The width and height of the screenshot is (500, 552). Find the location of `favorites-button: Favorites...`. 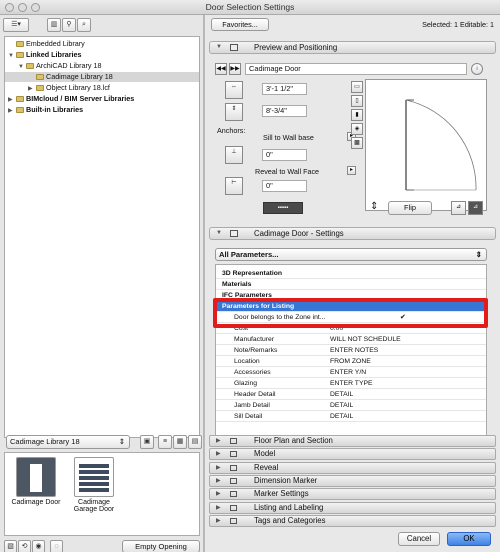

favorites-button: Favorites... is located at coordinates (240, 24).